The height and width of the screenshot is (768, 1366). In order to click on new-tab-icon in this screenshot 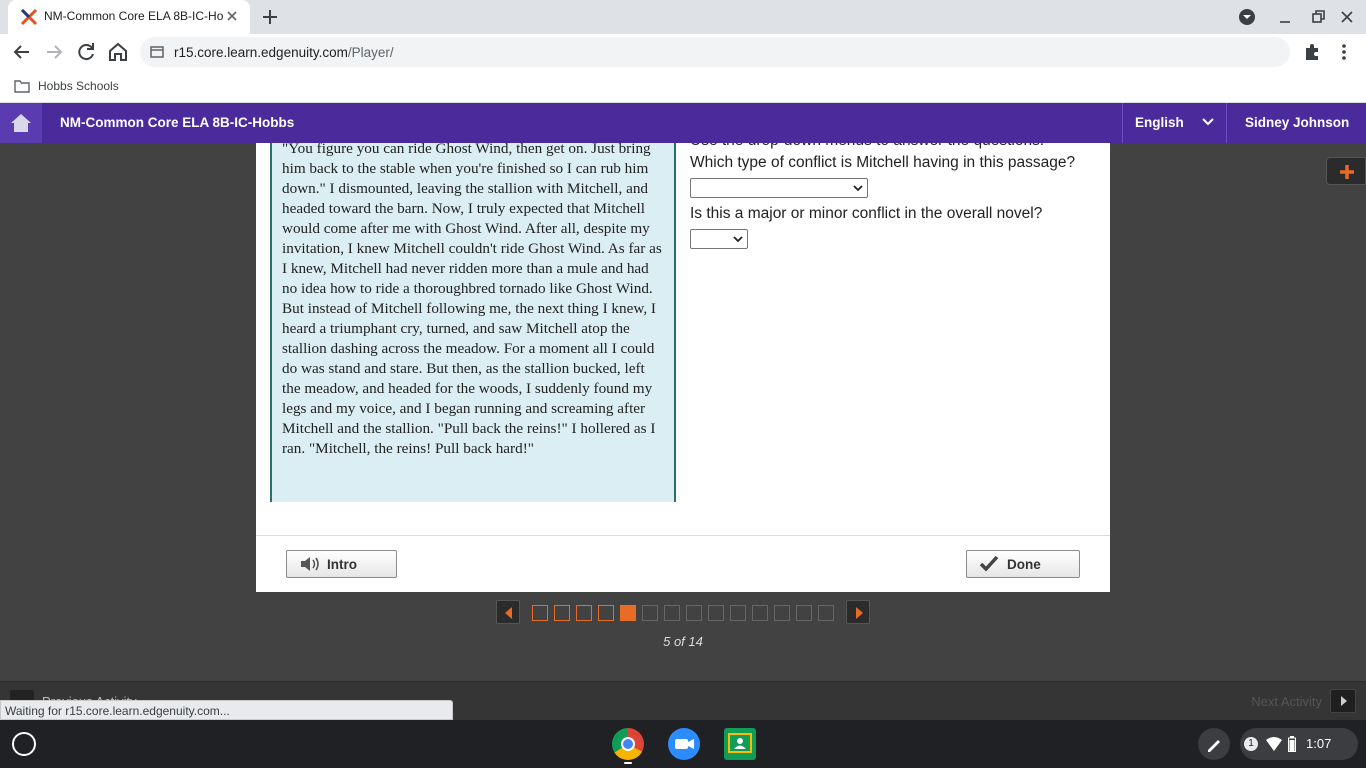, I will do `click(270, 17)`.